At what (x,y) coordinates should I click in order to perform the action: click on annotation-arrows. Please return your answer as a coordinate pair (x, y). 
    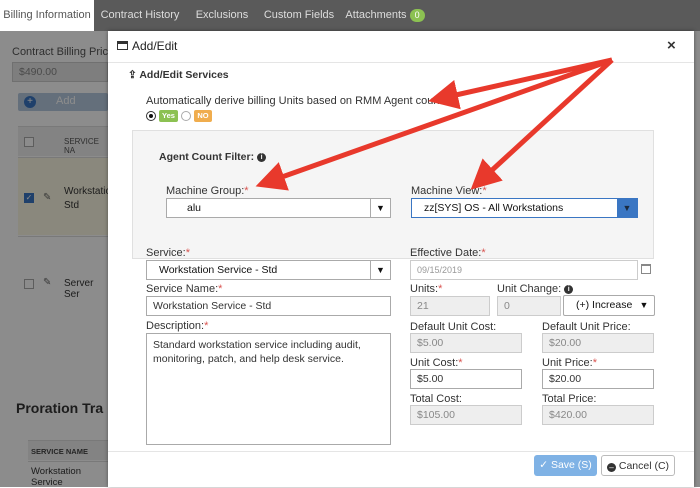
    Looking at the image, I should click on (434, 124).